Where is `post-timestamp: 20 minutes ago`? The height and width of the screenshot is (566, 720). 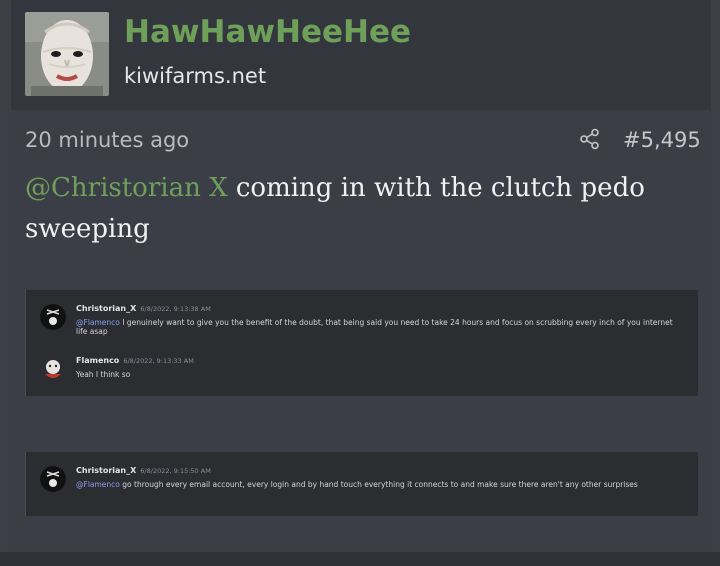
post-timestamp: 20 minutes ago is located at coordinates (107, 140).